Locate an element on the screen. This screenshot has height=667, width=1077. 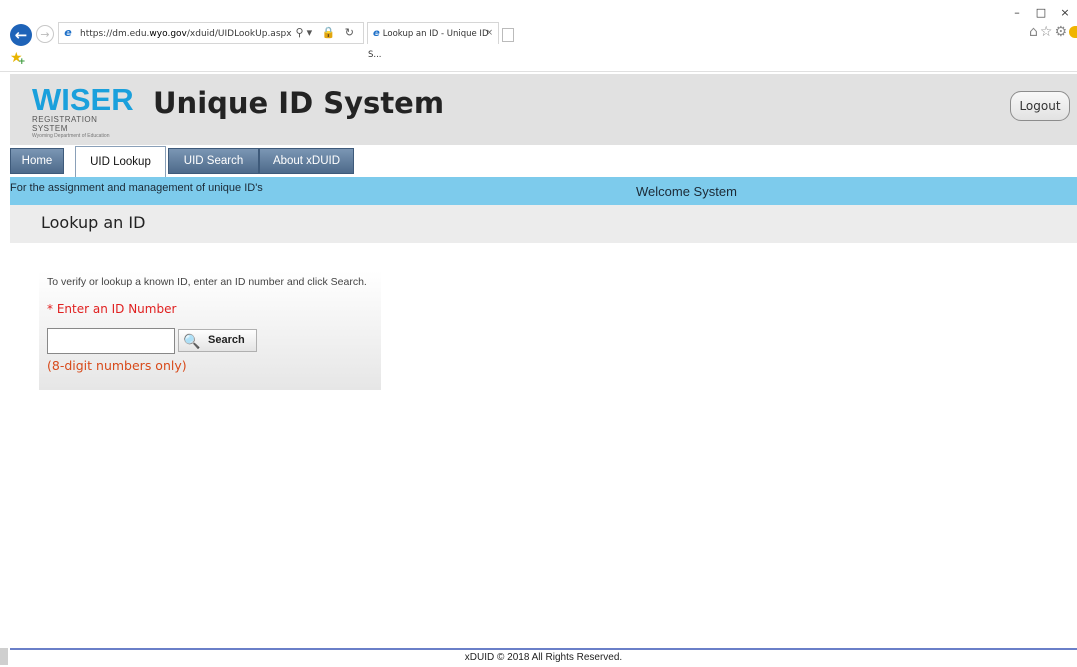
tab-about-xduid: About xDUID is located at coordinates (306, 161).